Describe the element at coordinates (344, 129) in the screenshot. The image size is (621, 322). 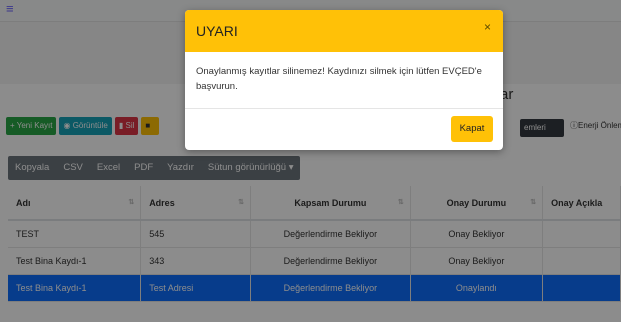
I see `modal-footer: Kapat` at that location.